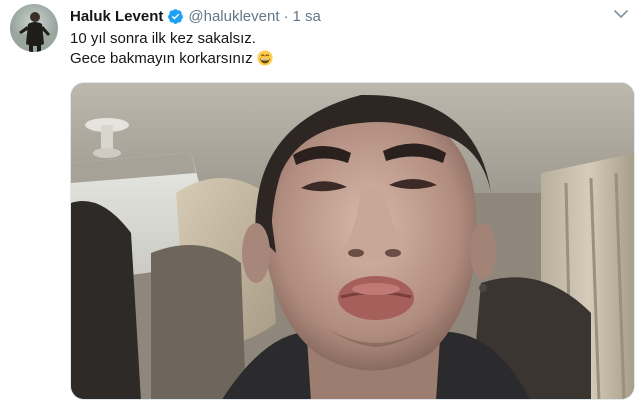  What do you see at coordinates (163, 38) in the screenshot?
I see `tweet-text-line: 10 yıl sonra ilk kez sakalsız.` at bounding box center [163, 38].